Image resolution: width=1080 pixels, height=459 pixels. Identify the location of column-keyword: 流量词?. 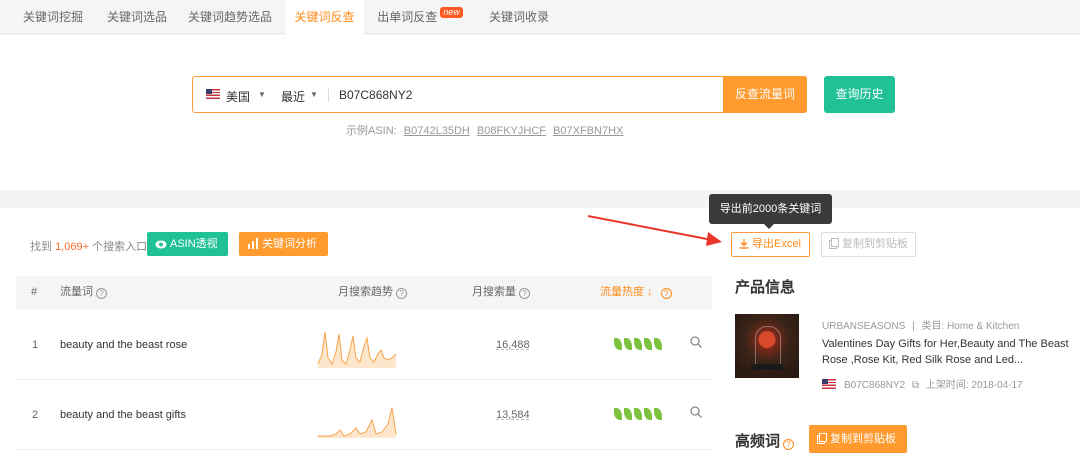
(83, 292).